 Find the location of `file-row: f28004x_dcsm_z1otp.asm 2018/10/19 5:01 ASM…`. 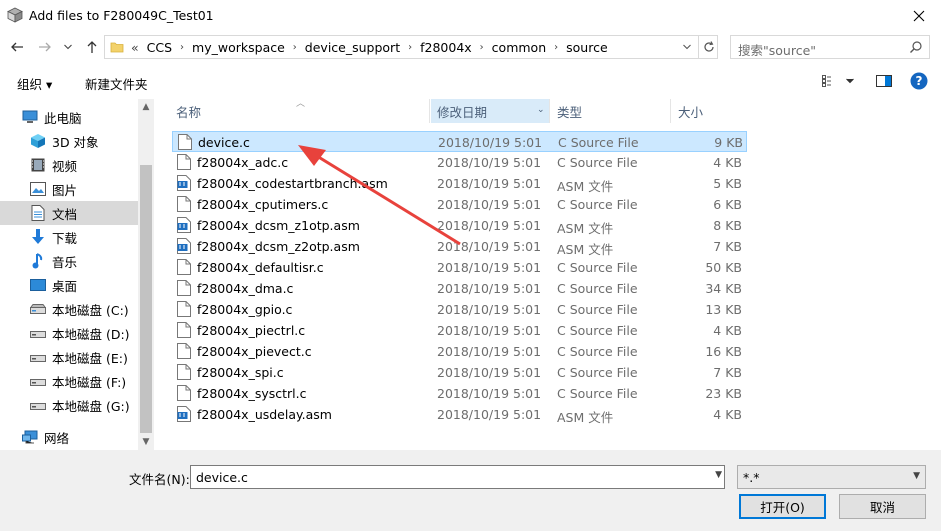

file-row: f28004x_dcsm_z1otp.asm 2018/10/19 5:01 ASM… is located at coordinates (459, 225).